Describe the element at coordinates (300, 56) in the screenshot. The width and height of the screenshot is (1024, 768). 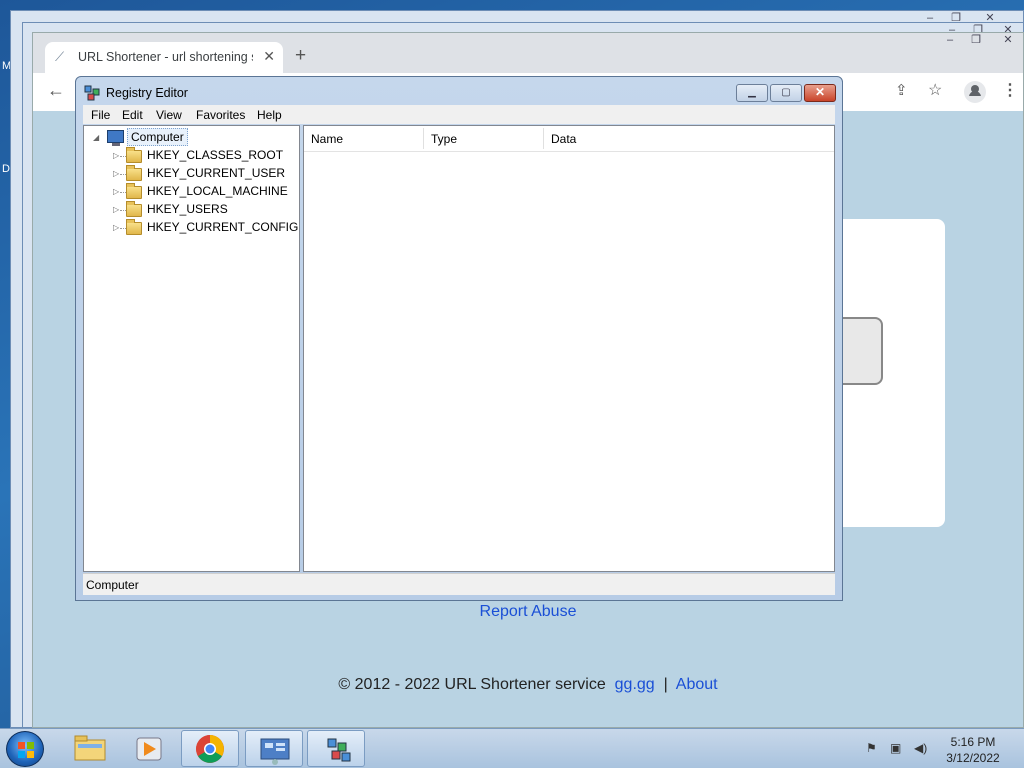
I see `new-tab-button: +` at that location.